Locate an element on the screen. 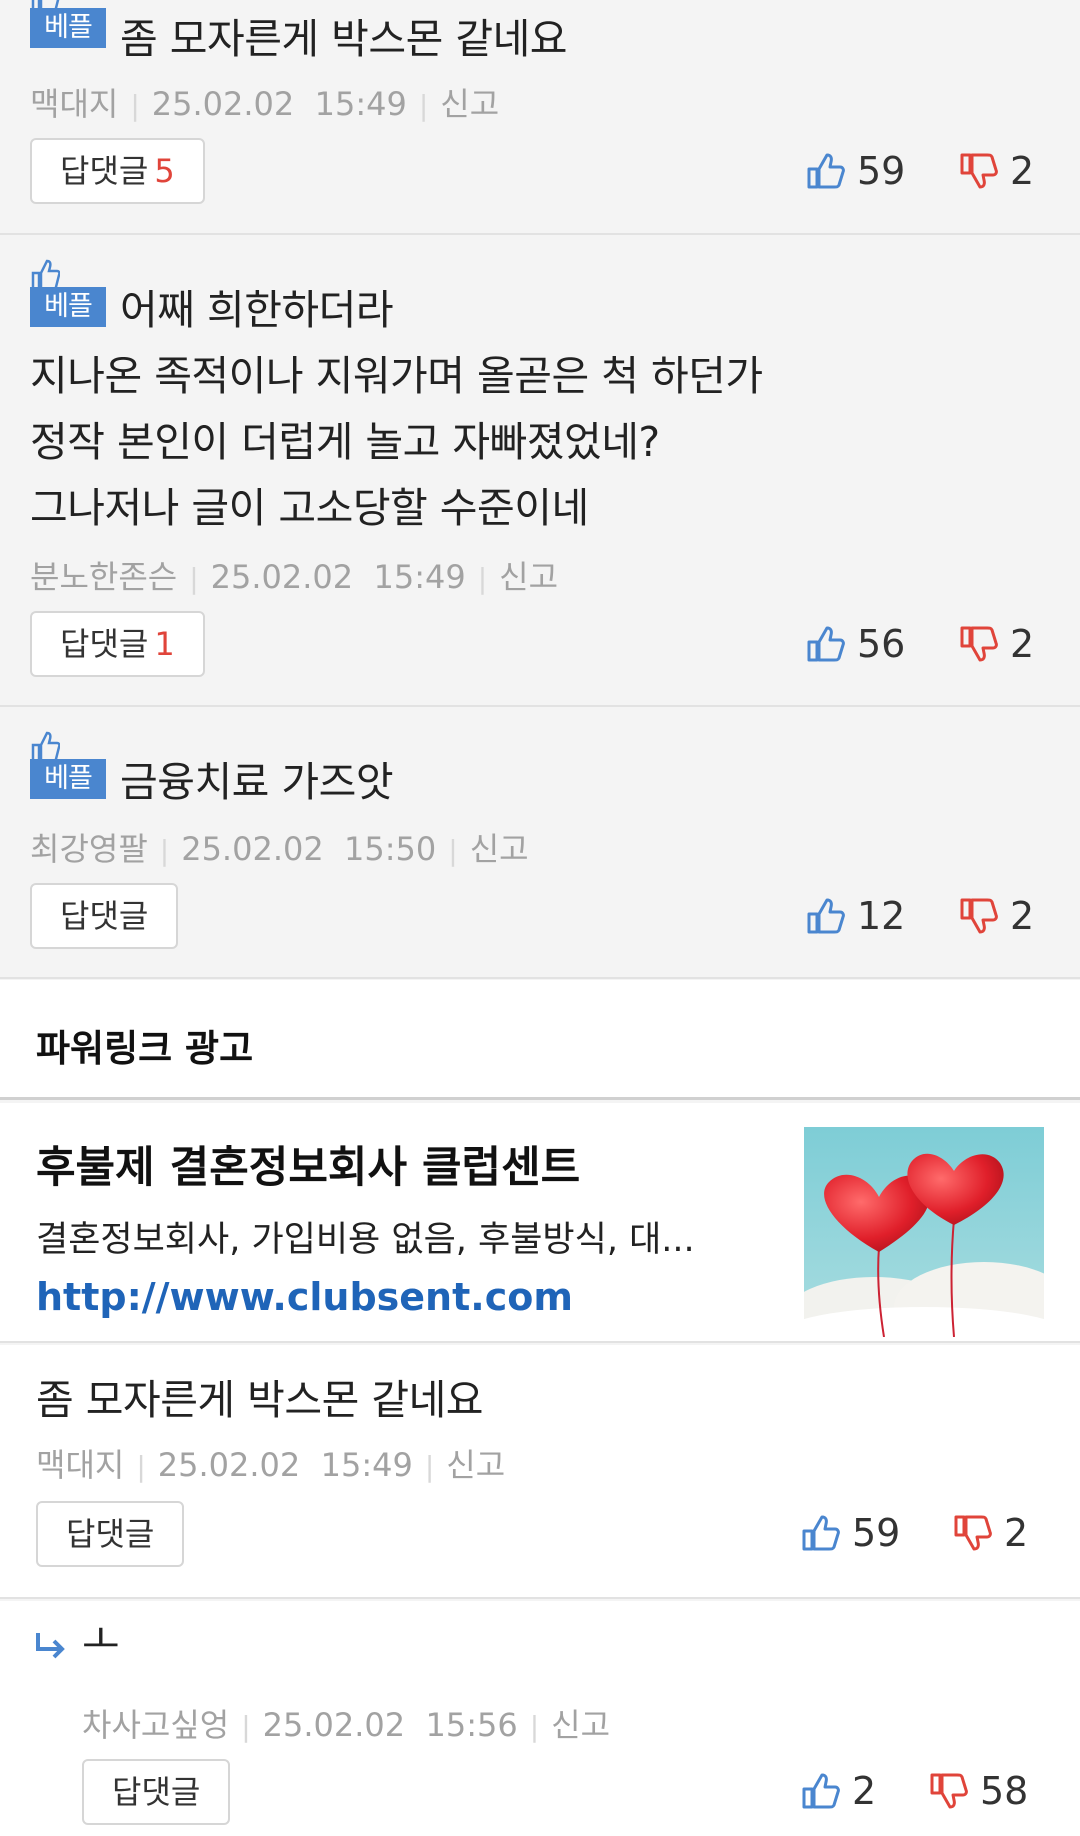  comment-text: 어째 희한하더라 is located at coordinates (257, 310).